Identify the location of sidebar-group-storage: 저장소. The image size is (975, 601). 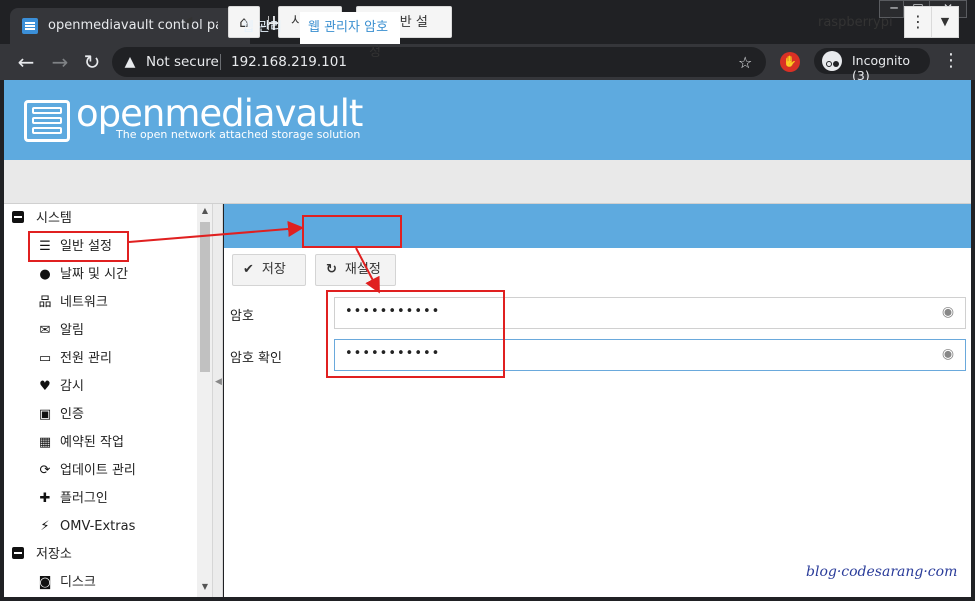
(108, 555).